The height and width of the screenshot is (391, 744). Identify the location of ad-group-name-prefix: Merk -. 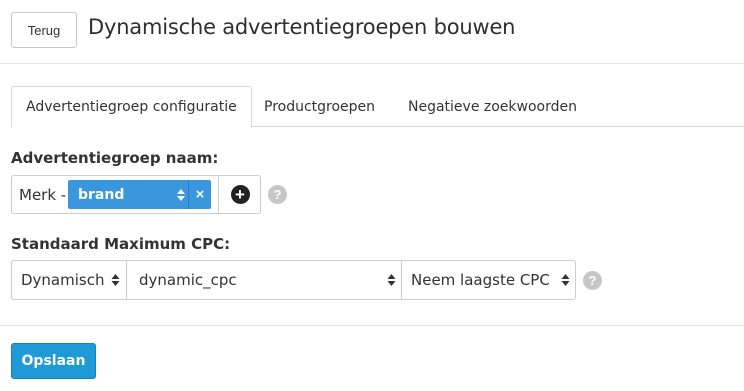
(43, 194).